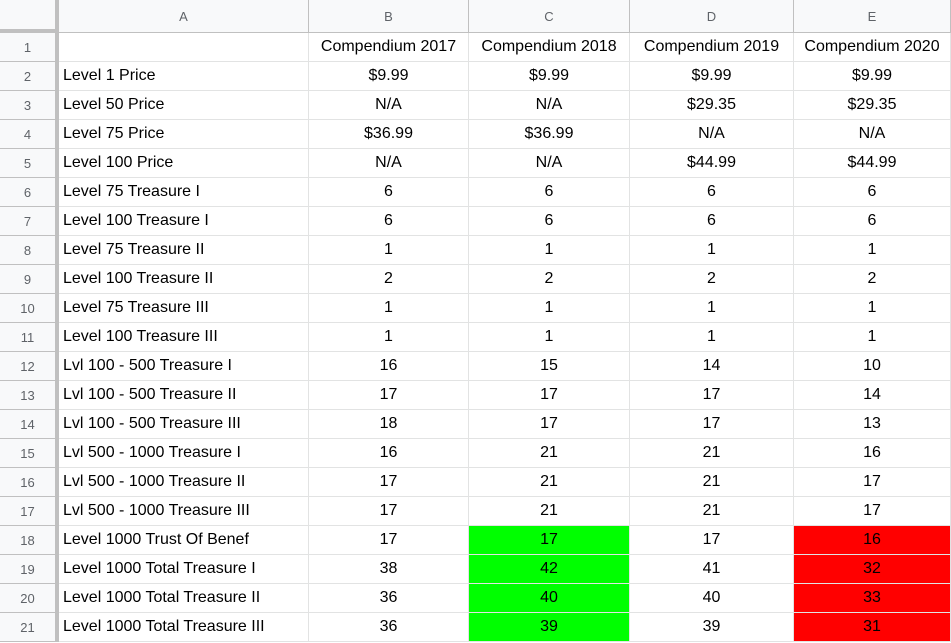 The height and width of the screenshot is (643, 951). Describe the element at coordinates (184, 16) in the screenshot. I see `column-header-a: A` at that location.